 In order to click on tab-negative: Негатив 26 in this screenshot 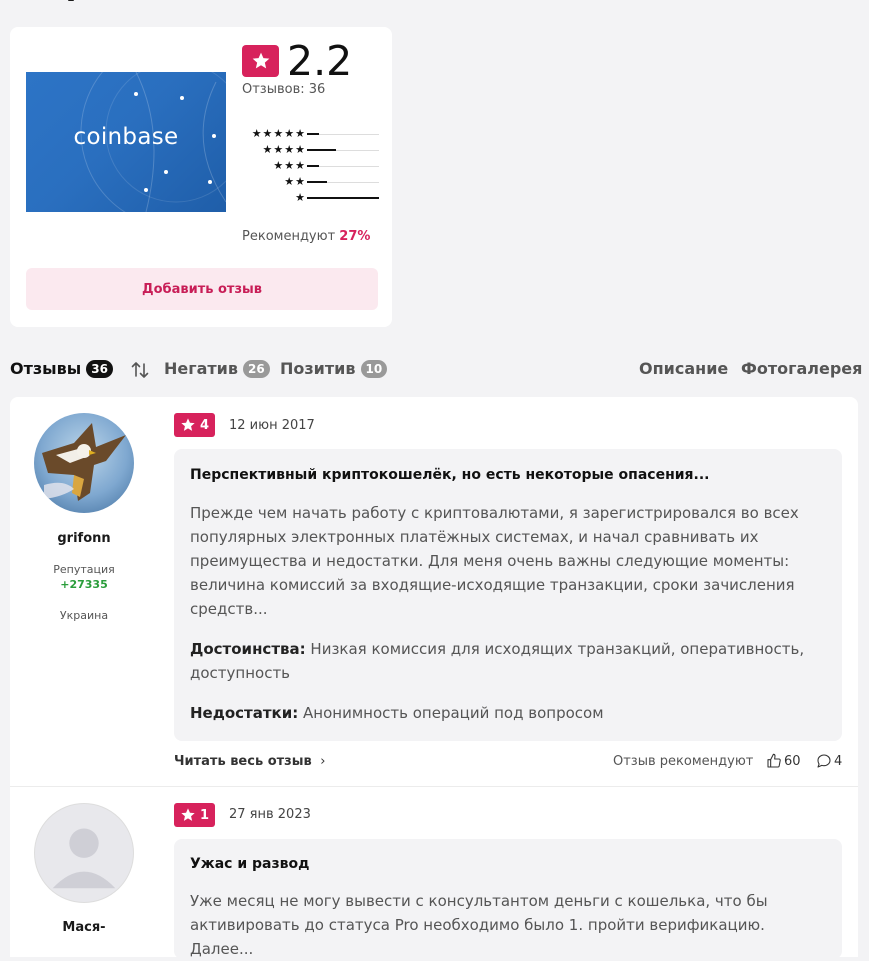, I will do `click(217, 368)`.